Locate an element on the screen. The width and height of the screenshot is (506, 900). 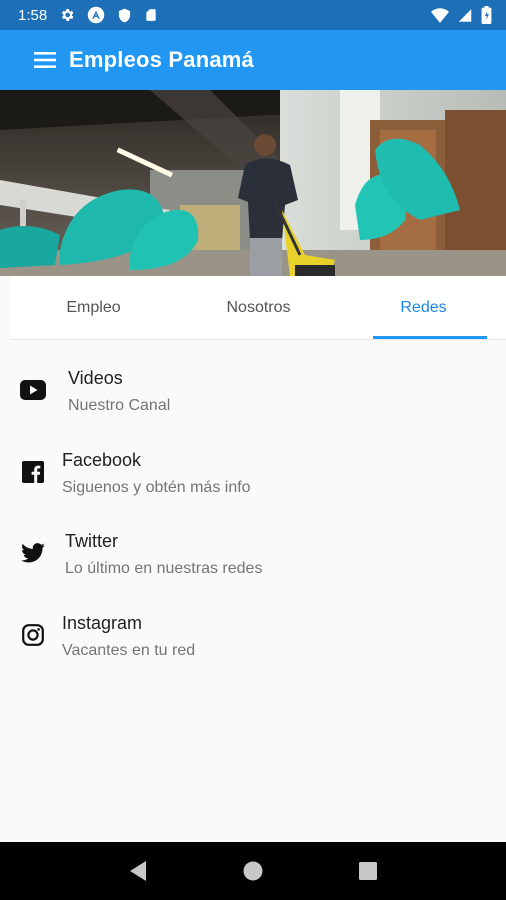
app-bar: Empleos Panamá is located at coordinates (253, 60).